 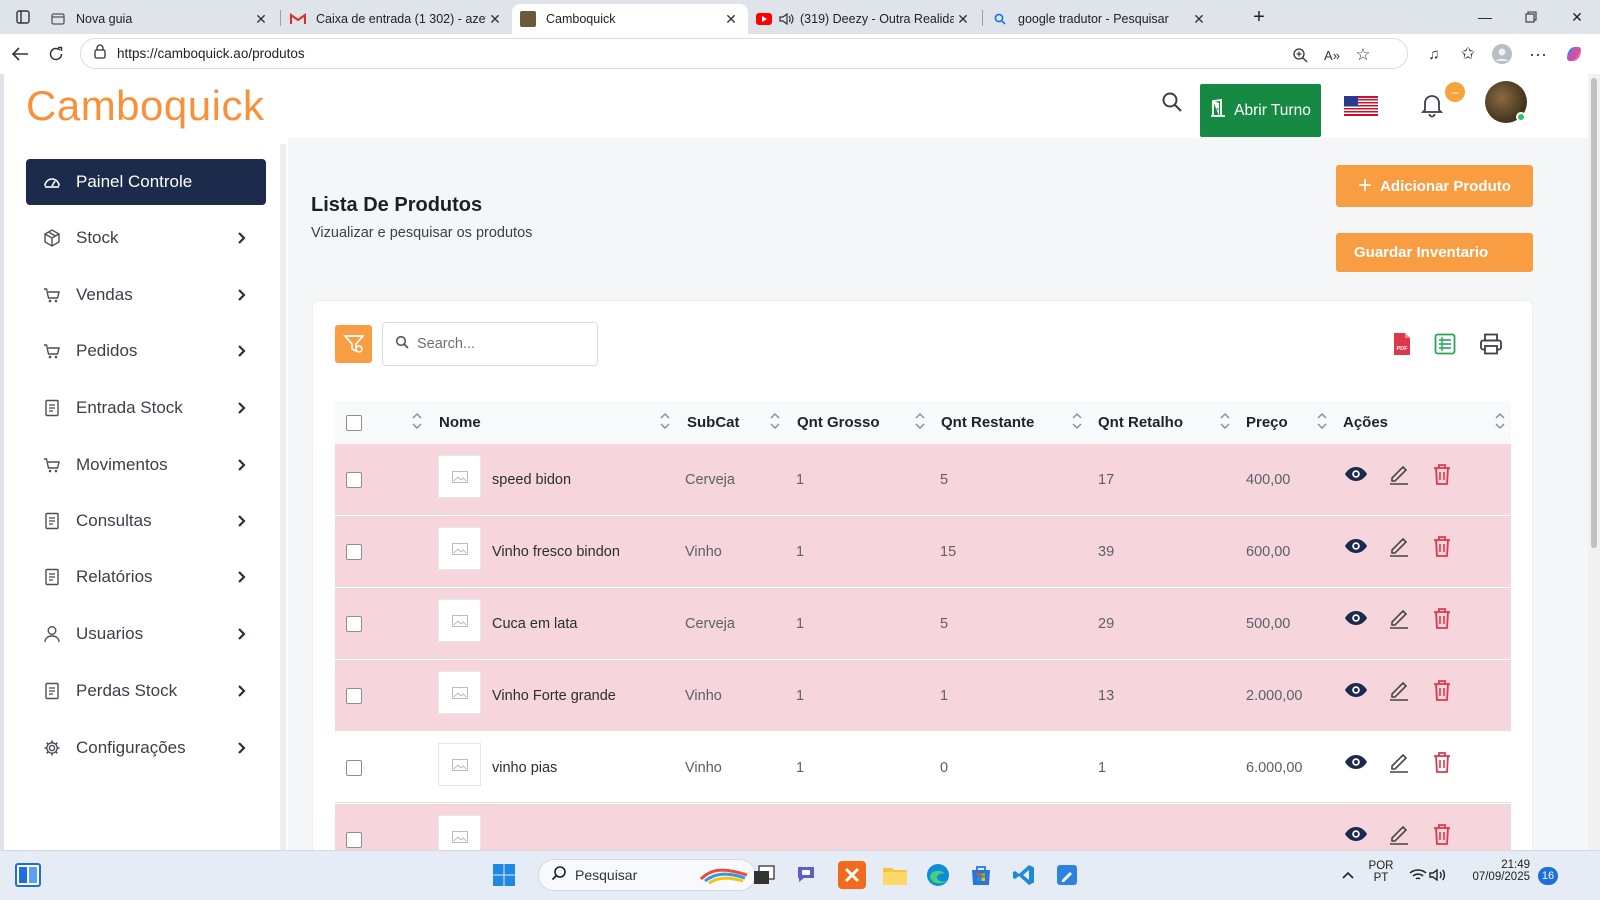 What do you see at coordinates (808, 875) in the screenshot?
I see `meet-icon` at bounding box center [808, 875].